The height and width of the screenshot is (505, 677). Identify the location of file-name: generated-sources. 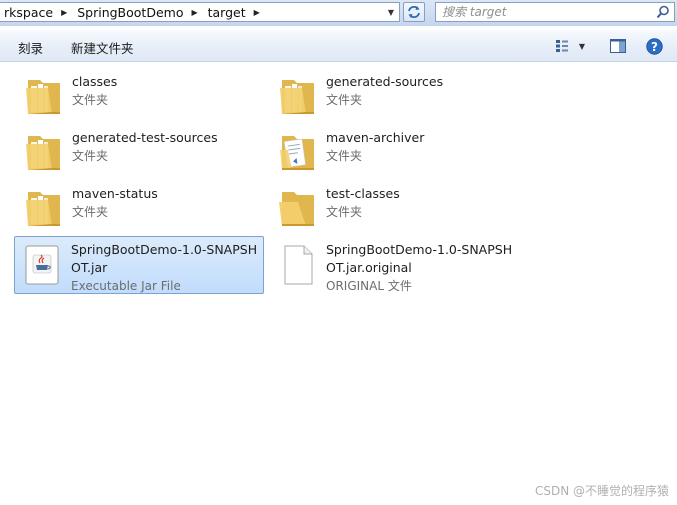
(385, 81).